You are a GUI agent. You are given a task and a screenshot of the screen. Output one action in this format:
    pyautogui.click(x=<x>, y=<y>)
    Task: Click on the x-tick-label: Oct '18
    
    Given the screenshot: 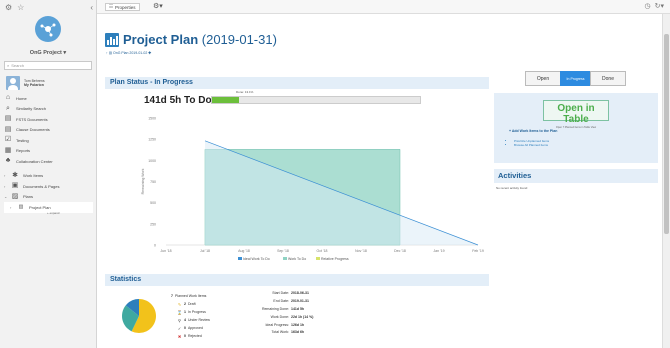 What is the action you would take?
    pyautogui.click(x=322, y=251)
    